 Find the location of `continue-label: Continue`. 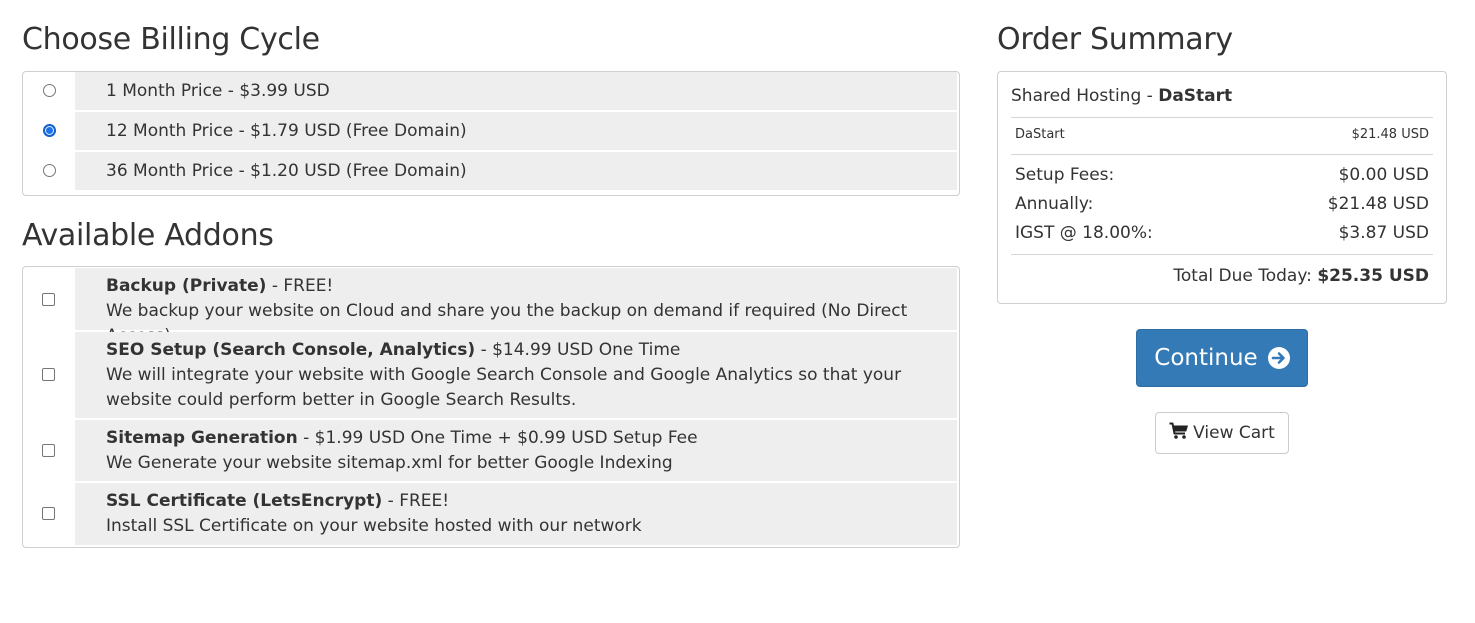

continue-label: Continue is located at coordinates (1206, 358).